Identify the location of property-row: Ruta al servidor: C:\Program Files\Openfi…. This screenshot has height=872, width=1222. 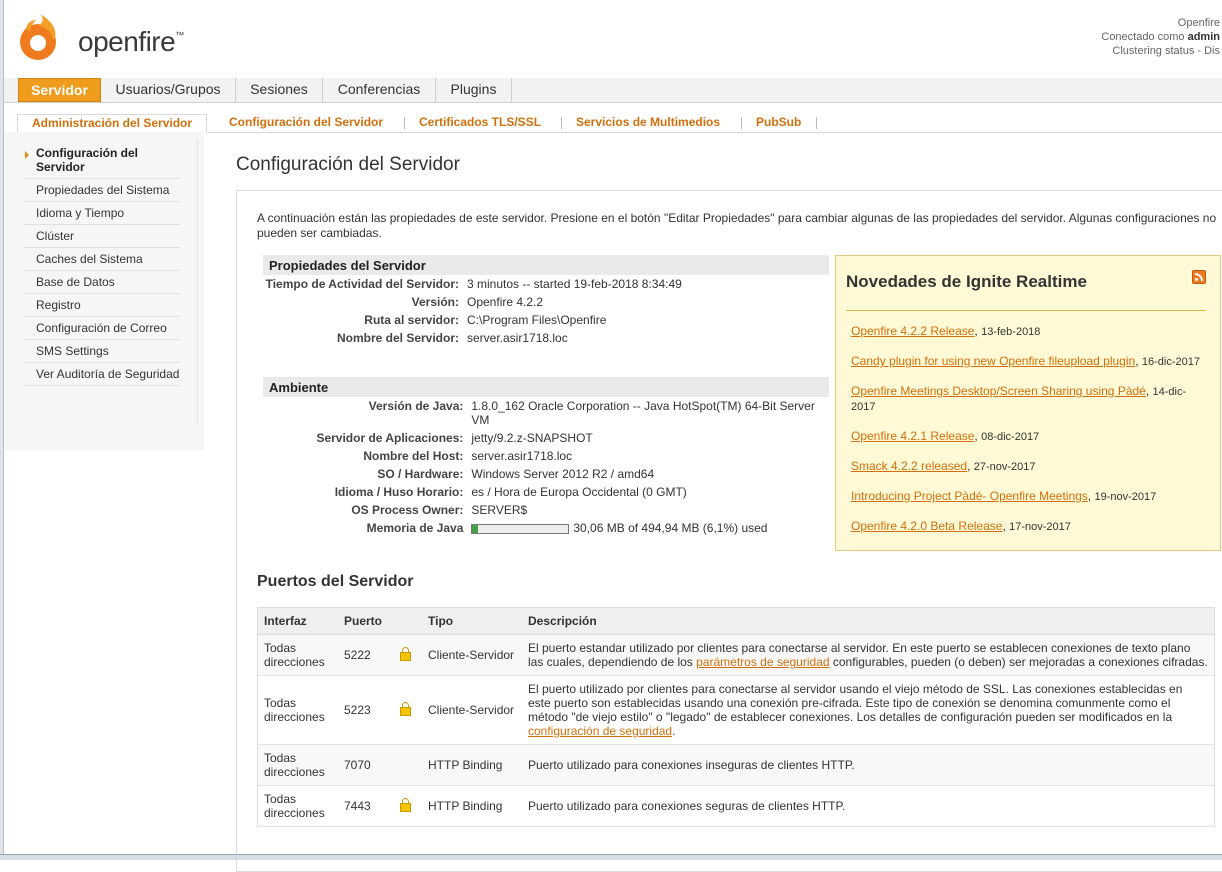
(485, 320).